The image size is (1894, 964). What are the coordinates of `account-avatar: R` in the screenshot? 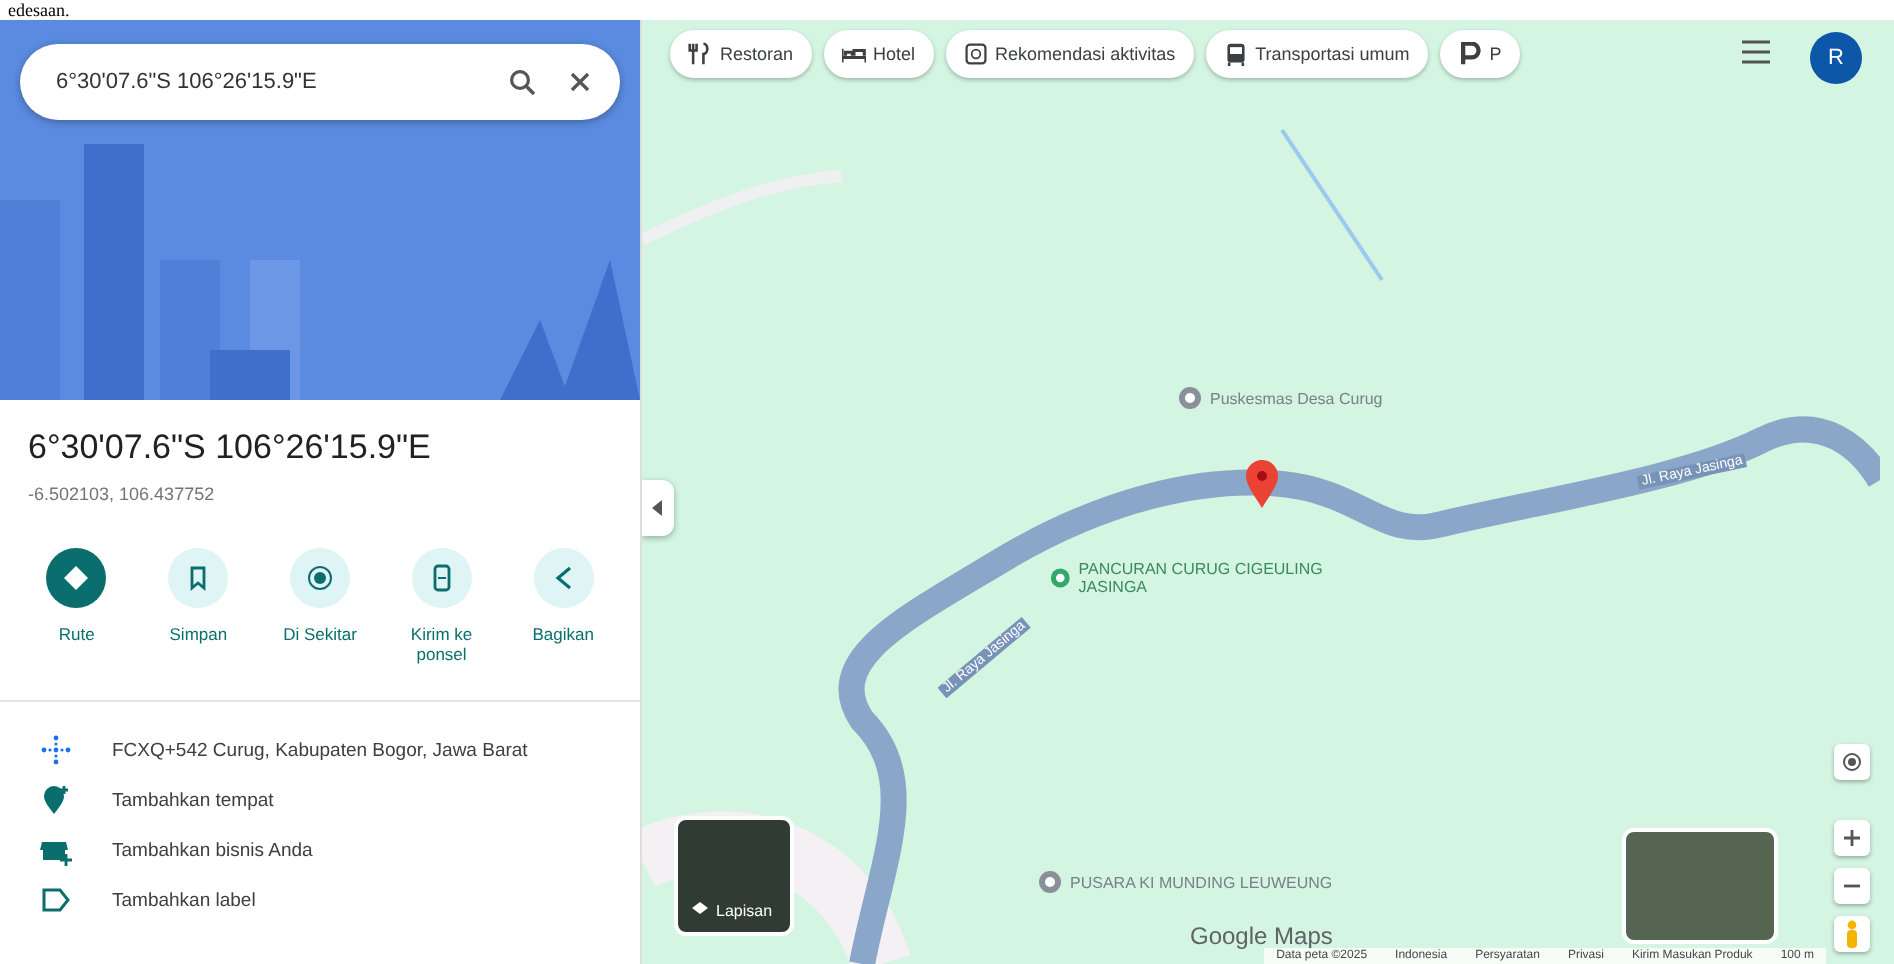 It's located at (1836, 58).